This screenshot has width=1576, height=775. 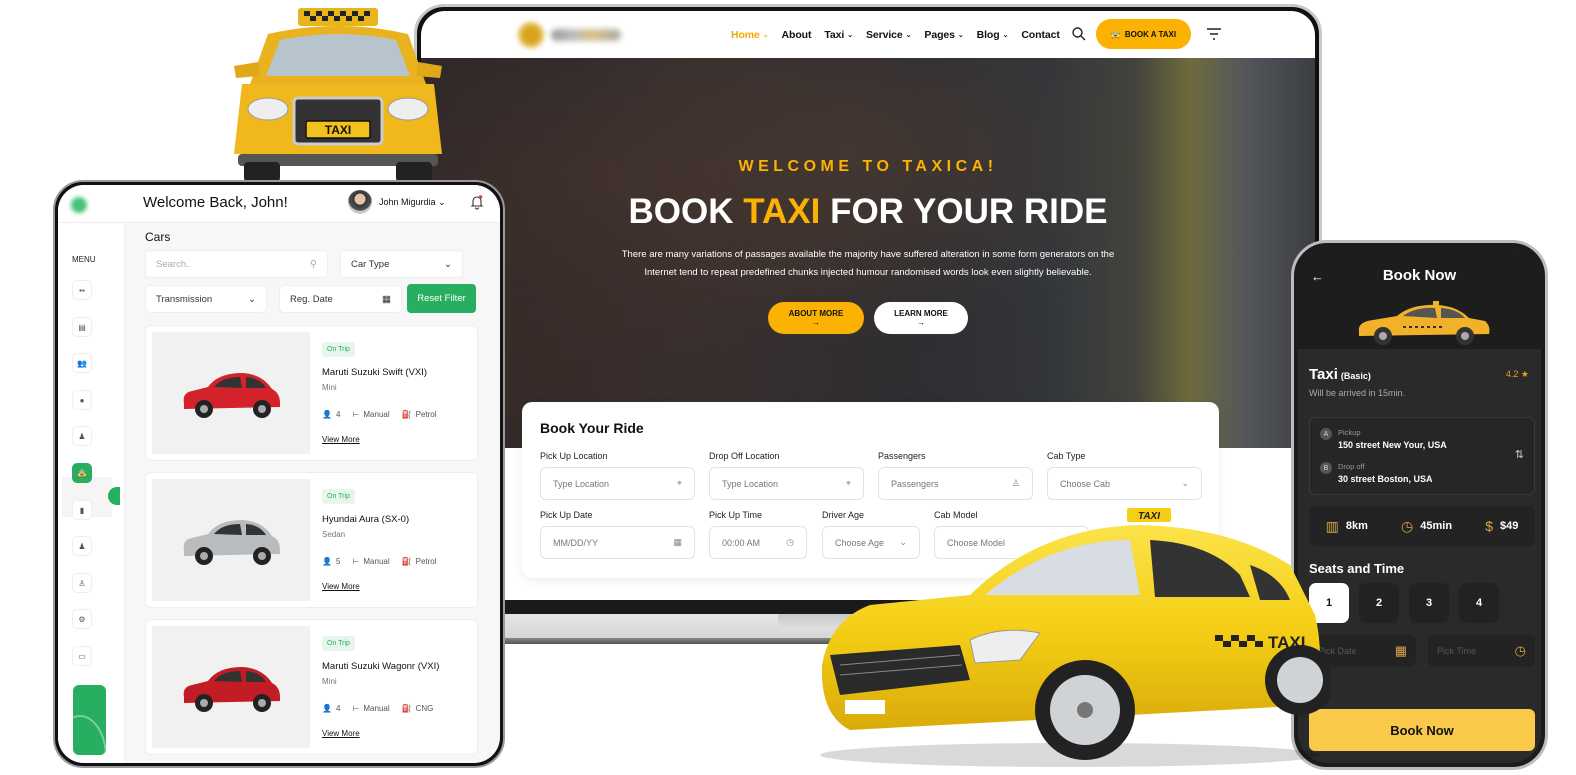 I want to click on sidebar-item-profile: ●, so click(x=82, y=400).